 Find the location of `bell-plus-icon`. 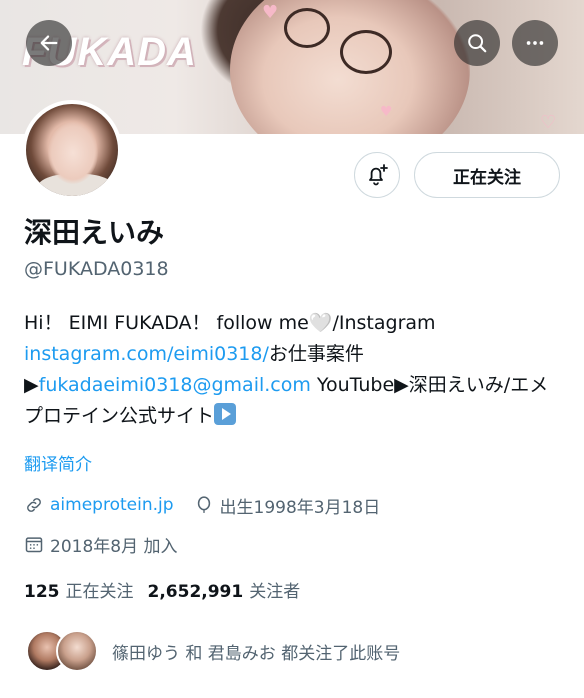

bell-plus-icon is located at coordinates (378, 175).